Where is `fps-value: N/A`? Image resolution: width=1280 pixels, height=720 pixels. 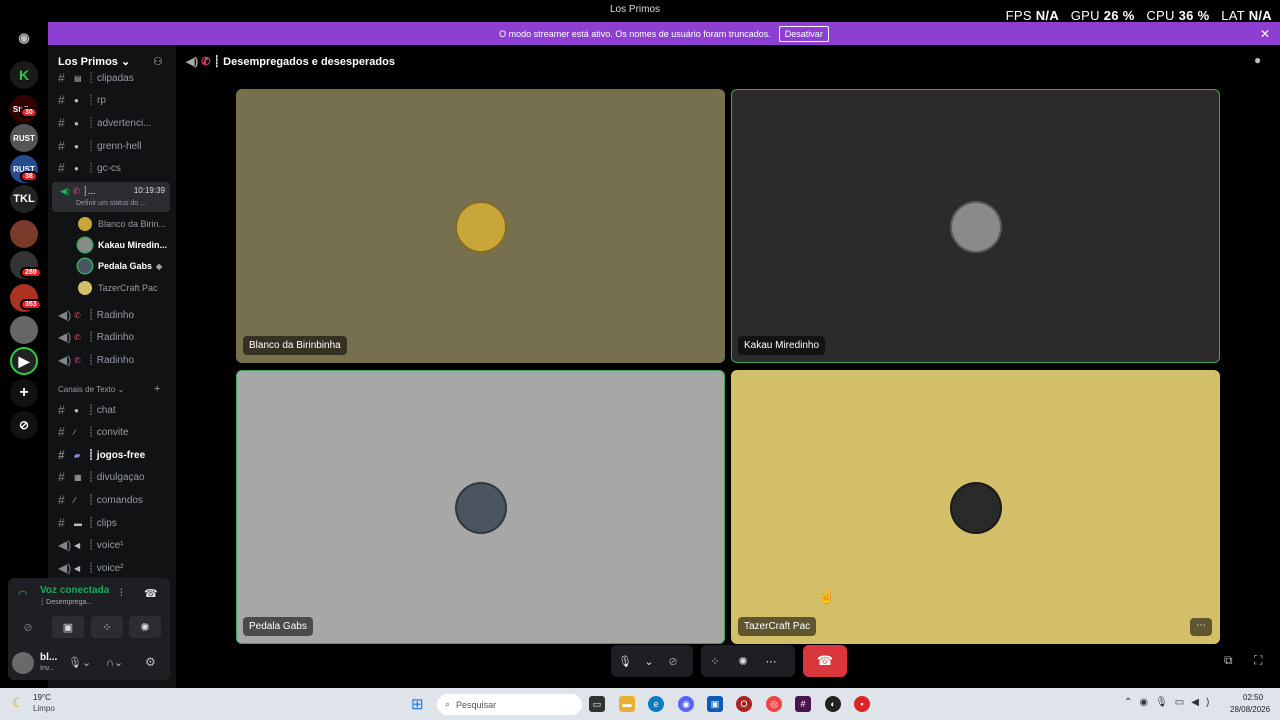 fps-value: N/A is located at coordinates (1047, 15).